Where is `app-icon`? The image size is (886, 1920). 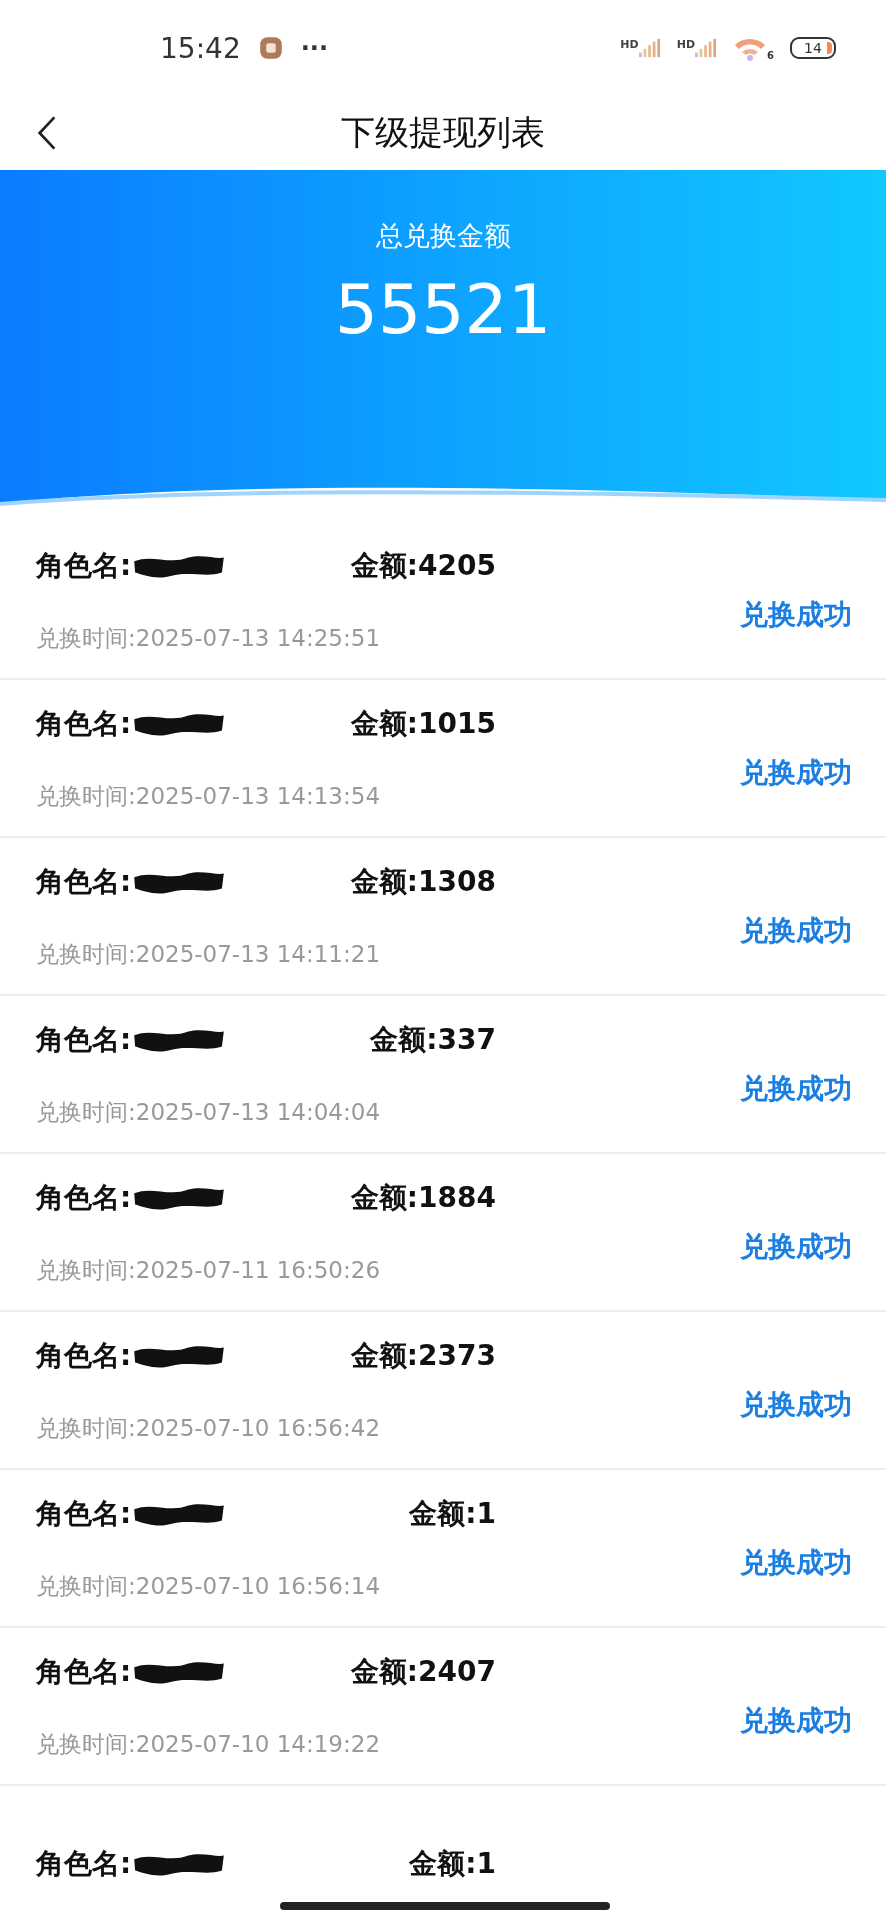
app-icon is located at coordinates (270, 48).